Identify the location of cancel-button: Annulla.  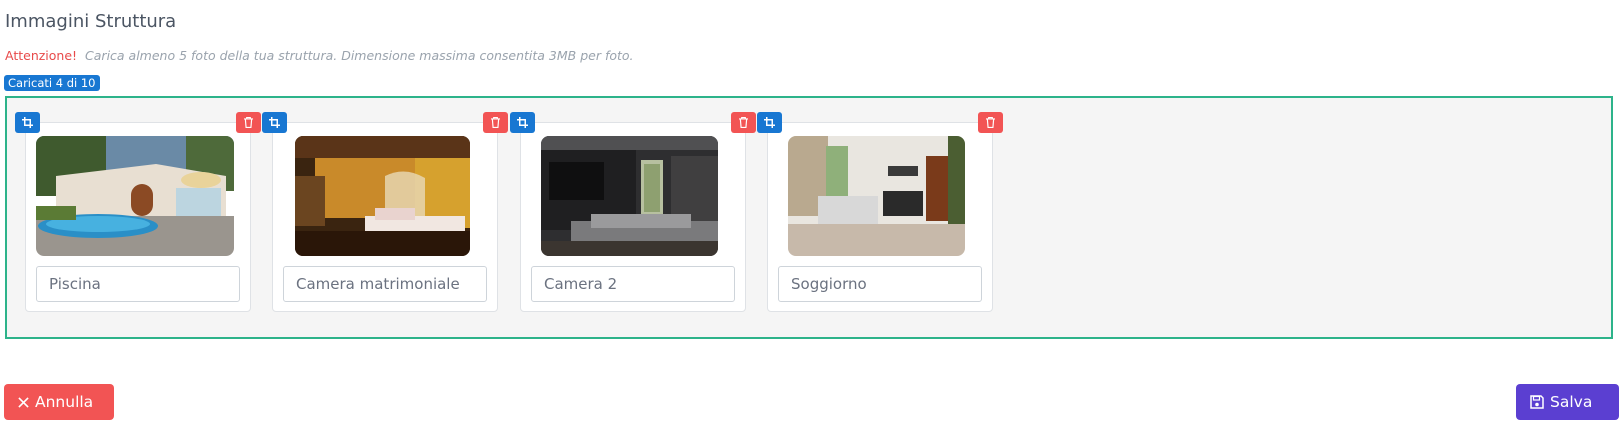
(59, 402).